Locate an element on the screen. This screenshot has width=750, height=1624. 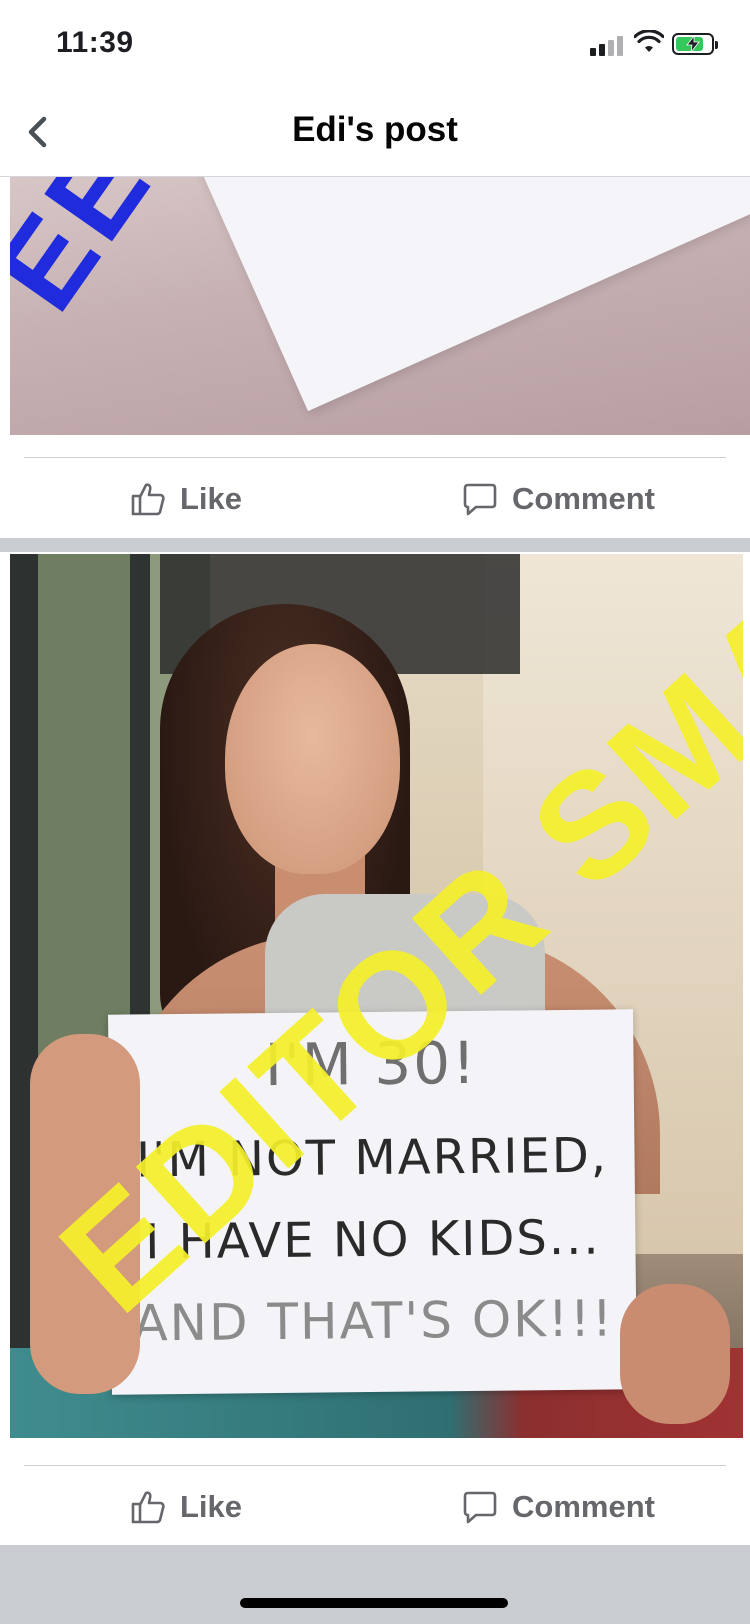
page-title: Edi's post is located at coordinates (375, 129).